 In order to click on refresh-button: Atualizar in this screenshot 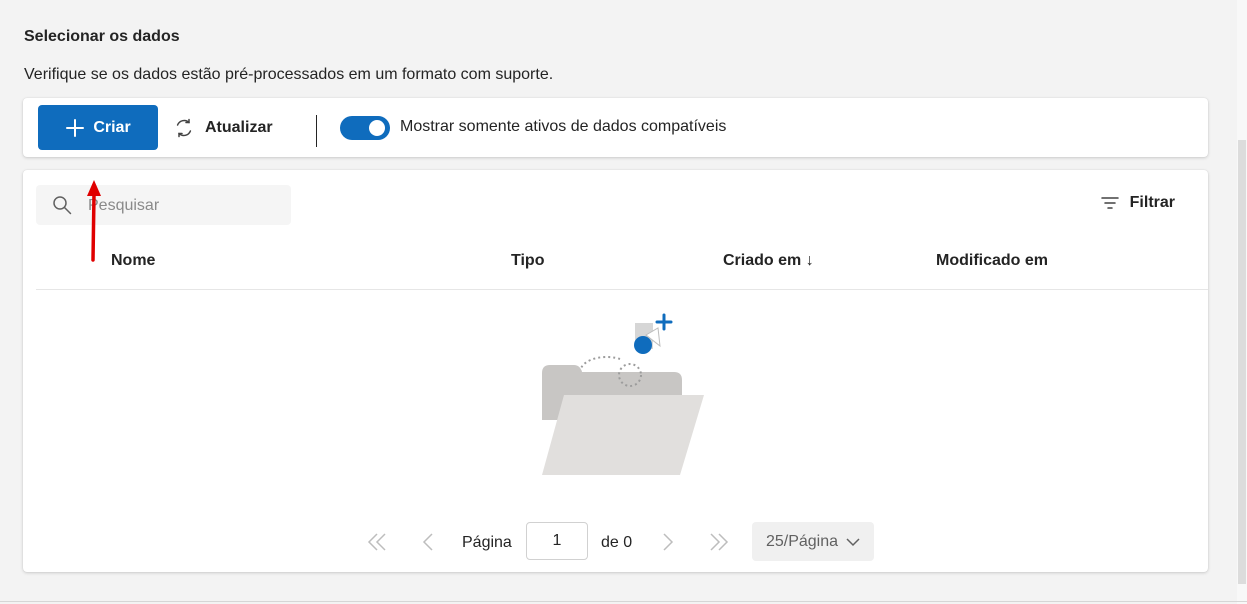, I will do `click(223, 127)`.